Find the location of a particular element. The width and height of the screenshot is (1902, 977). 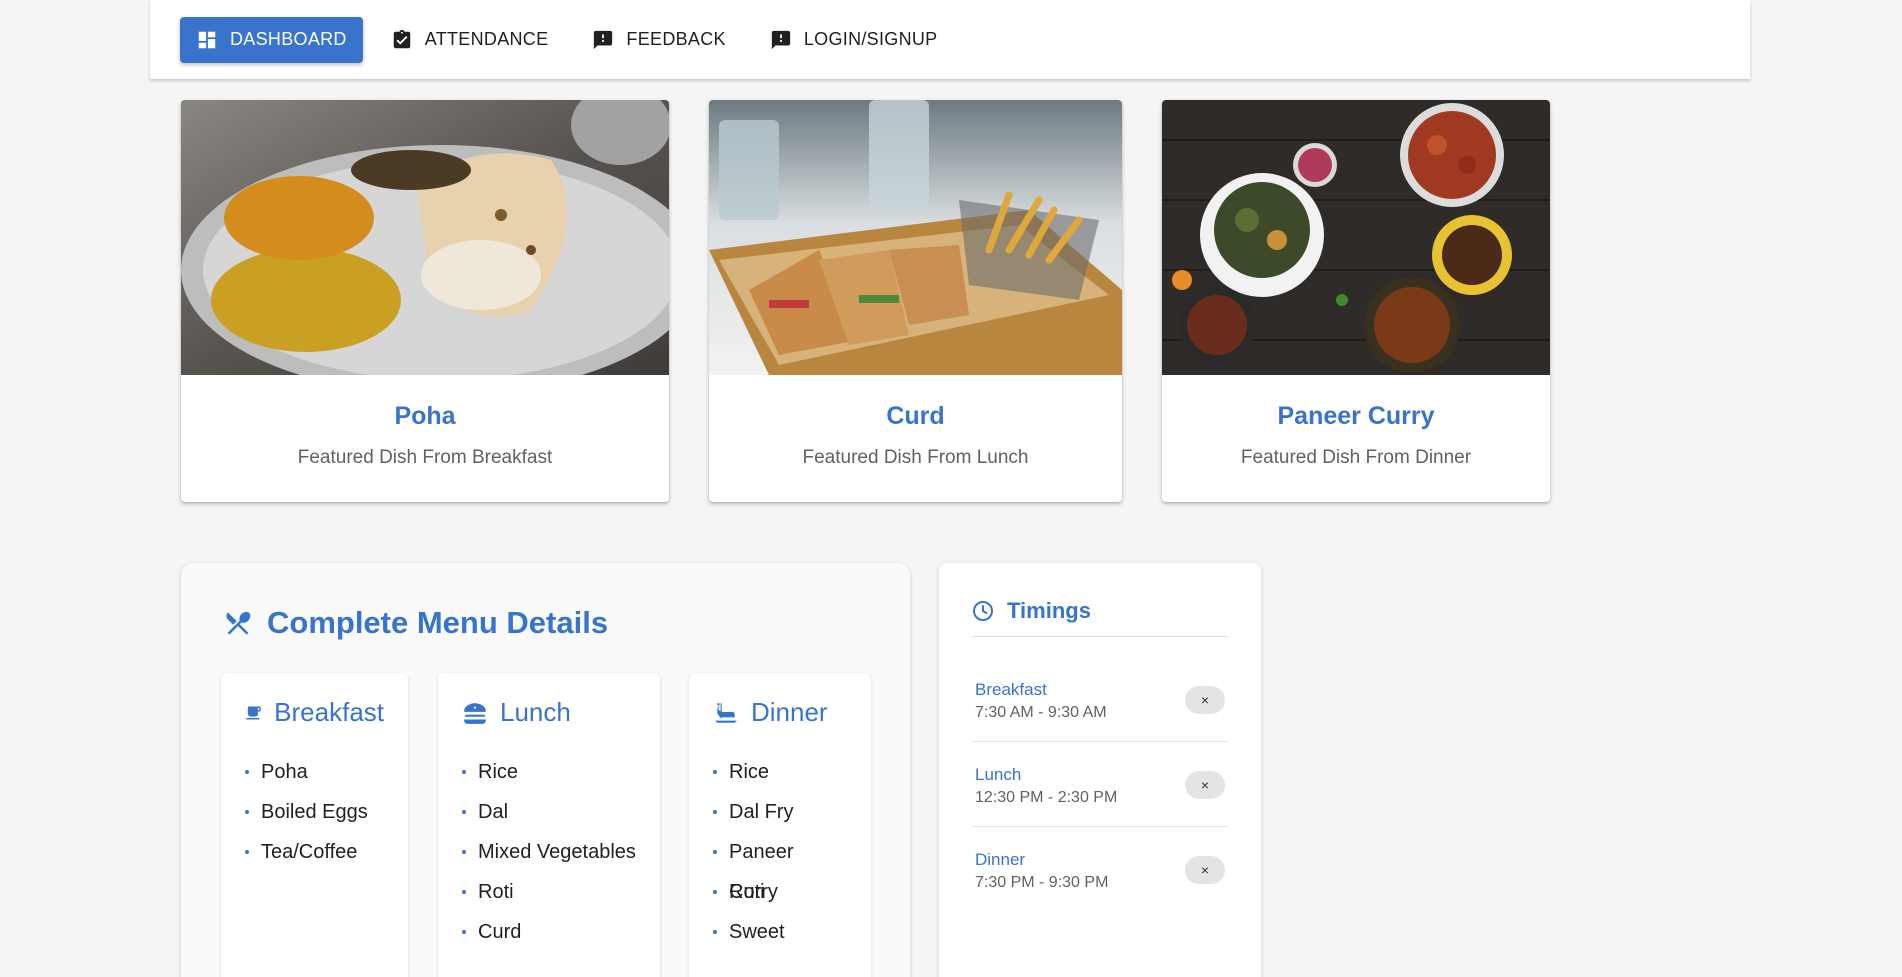

timings-header: Timings is located at coordinates (1100, 617).